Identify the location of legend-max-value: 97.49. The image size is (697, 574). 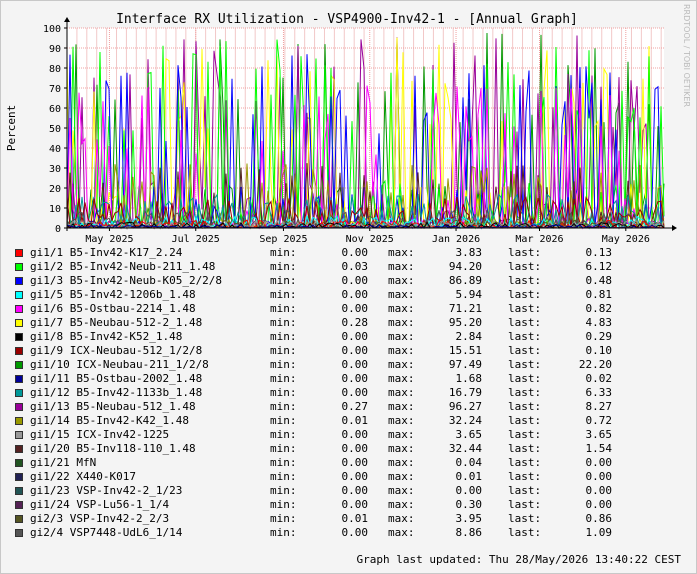
(465, 364).